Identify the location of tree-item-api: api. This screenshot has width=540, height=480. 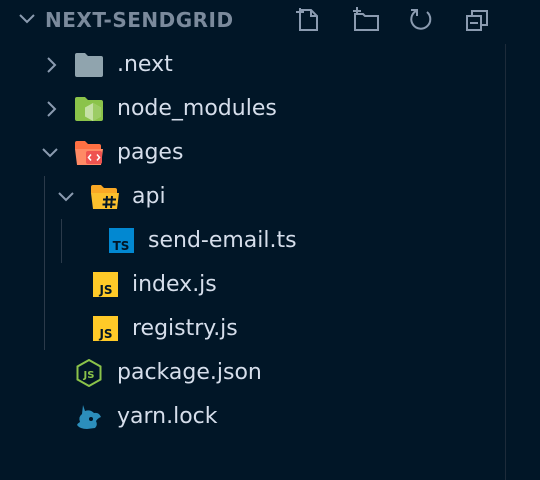
(252, 197).